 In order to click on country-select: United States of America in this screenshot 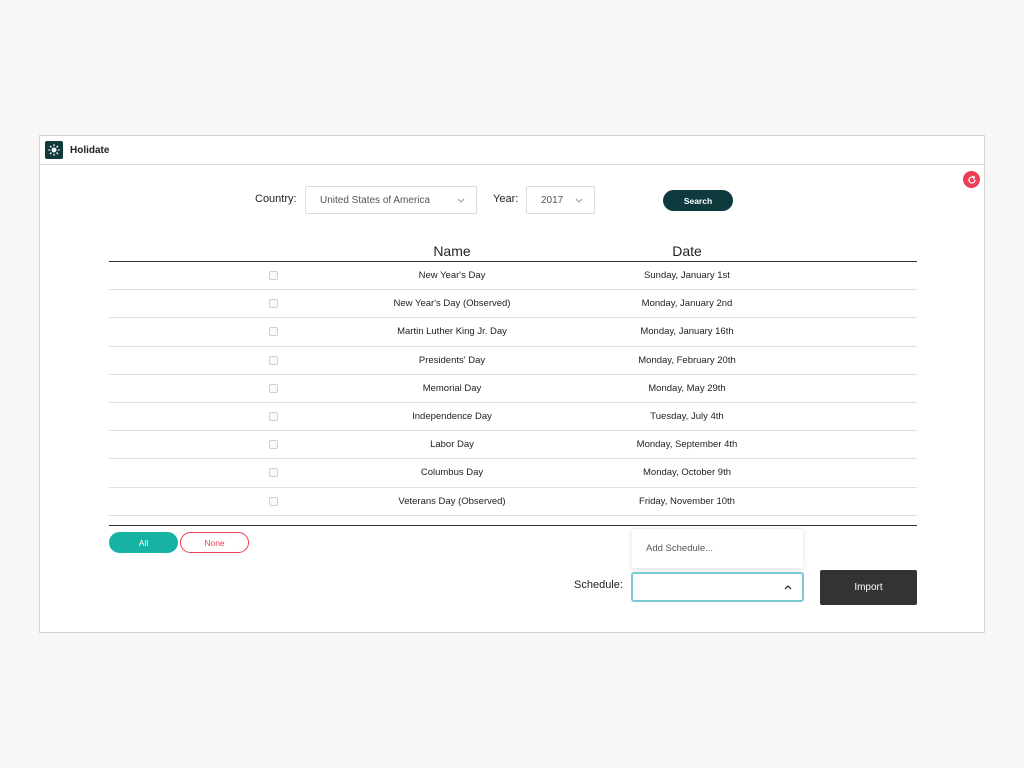, I will do `click(391, 200)`.